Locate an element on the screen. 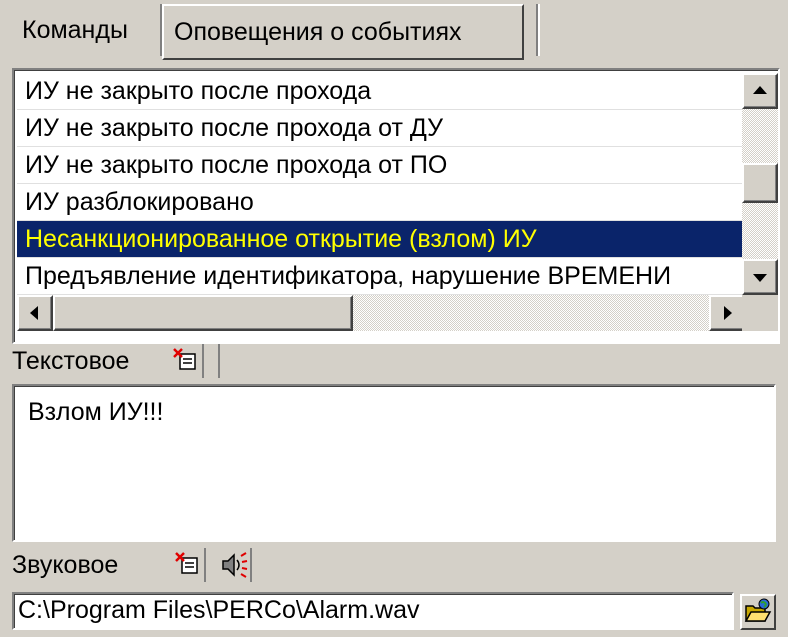 The height and width of the screenshot is (637, 788). list-item: ИУ не закрыто после прохода от ДУ is located at coordinates (381, 128).